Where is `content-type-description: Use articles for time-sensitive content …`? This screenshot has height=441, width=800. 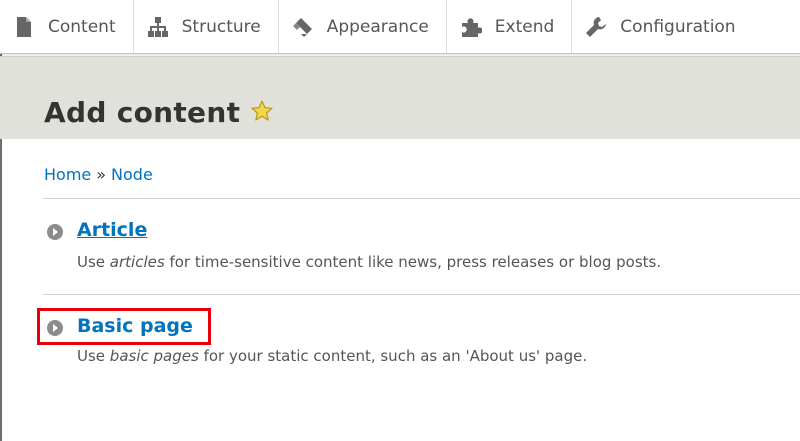
content-type-description: Use articles for time-sensitive content … is located at coordinates (369, 262).